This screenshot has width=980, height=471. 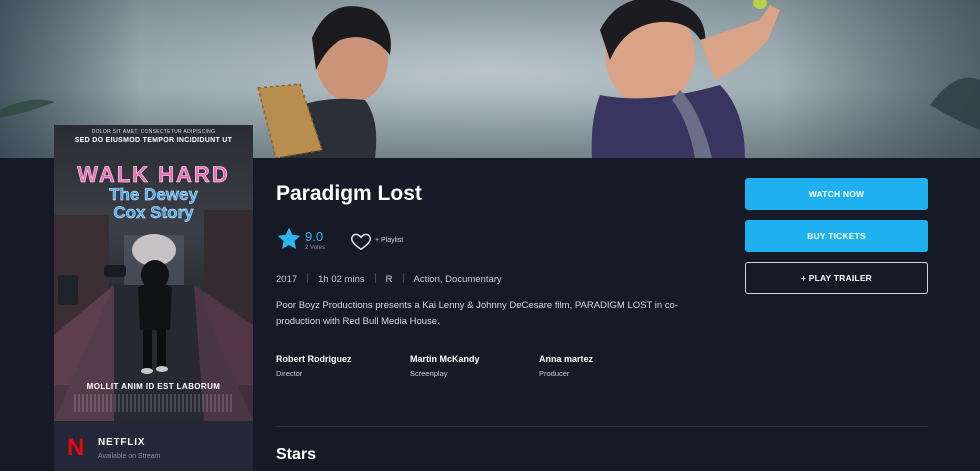 What do you see at coordinates (315, 248) in the screenshot?
I see `rating-votes: 2 Votes` at bounding box center [315, 248].